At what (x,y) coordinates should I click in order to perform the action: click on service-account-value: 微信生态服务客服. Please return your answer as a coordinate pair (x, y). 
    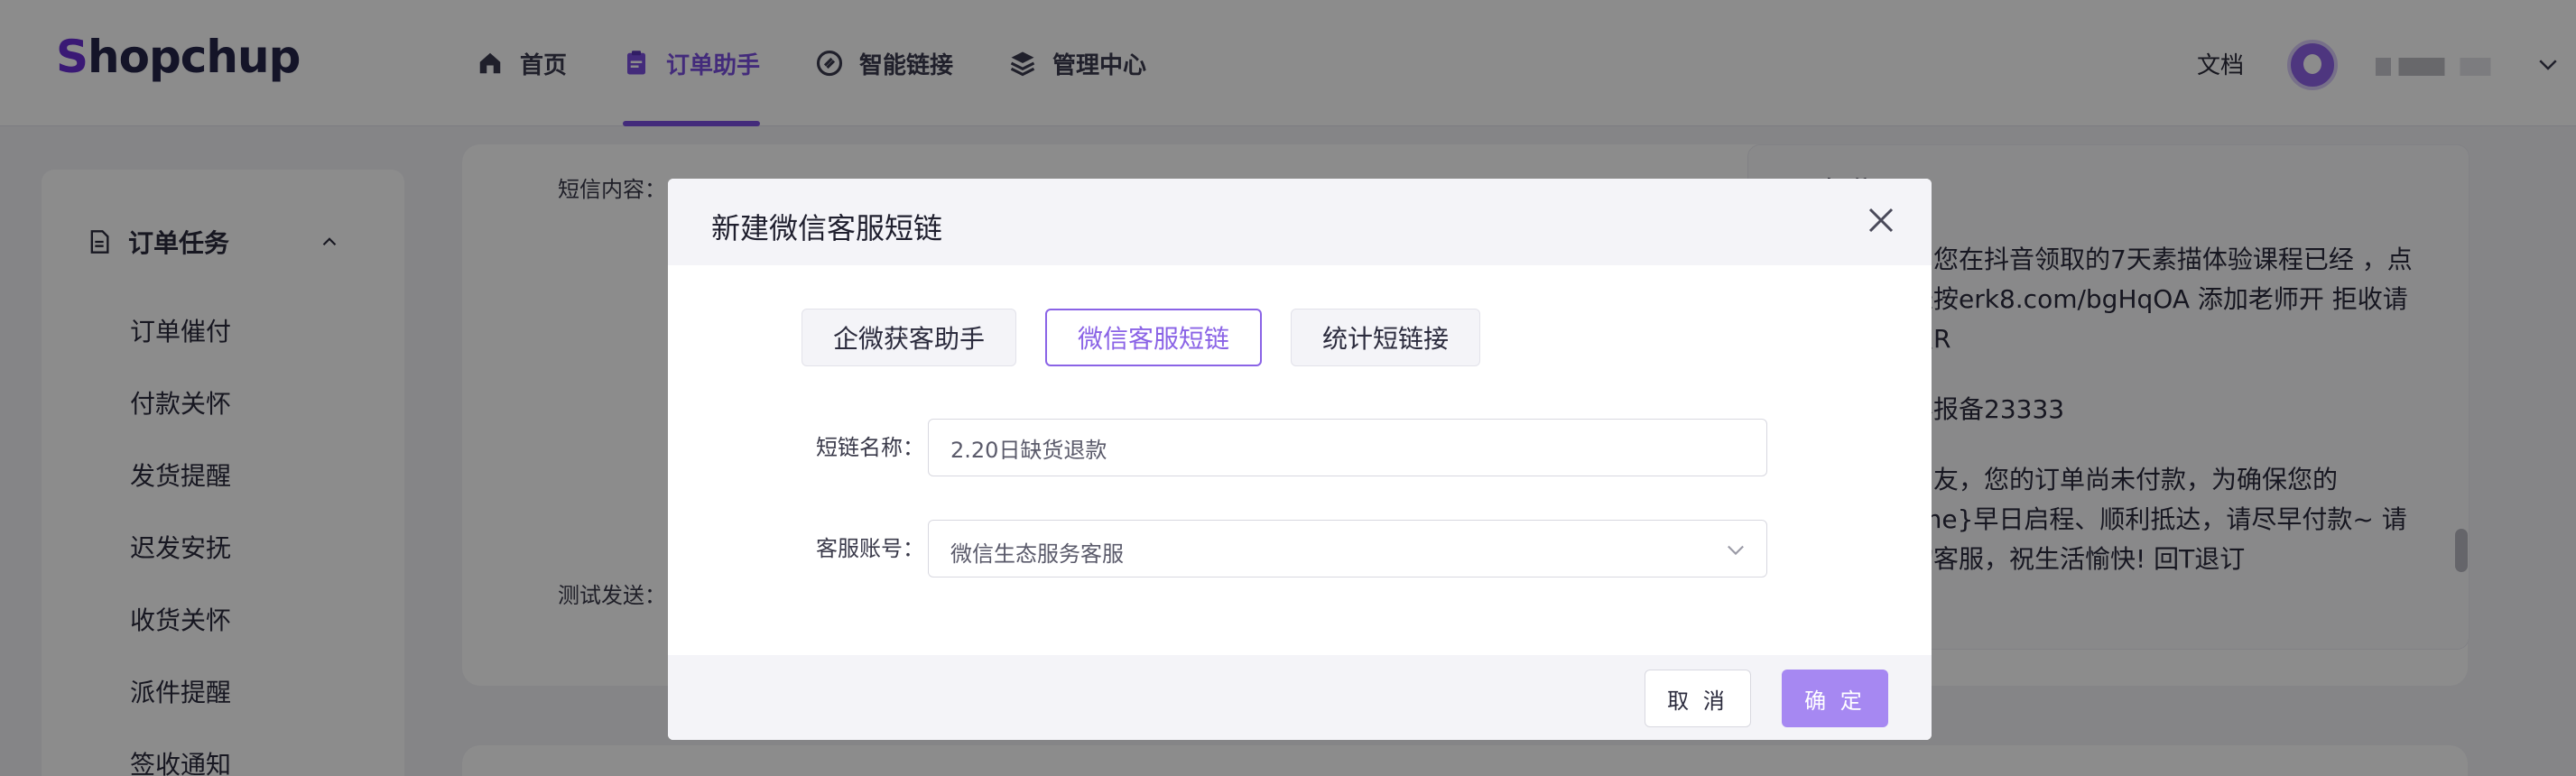
    Looking at the image, I should click on (1037, 554).